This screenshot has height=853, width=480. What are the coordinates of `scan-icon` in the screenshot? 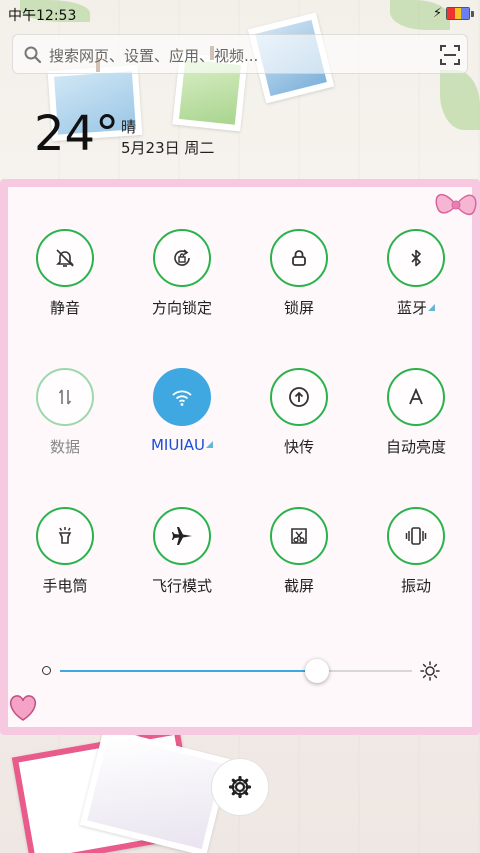 It's located at (450, 55).